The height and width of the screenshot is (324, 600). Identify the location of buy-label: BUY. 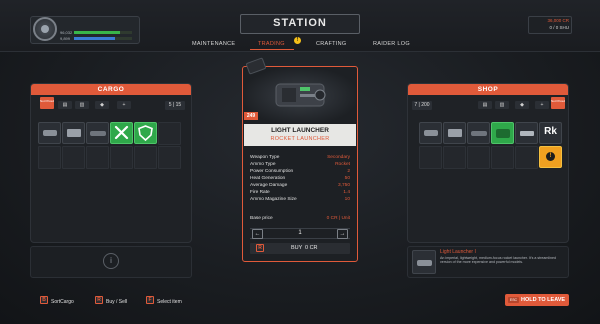
(297, 248).